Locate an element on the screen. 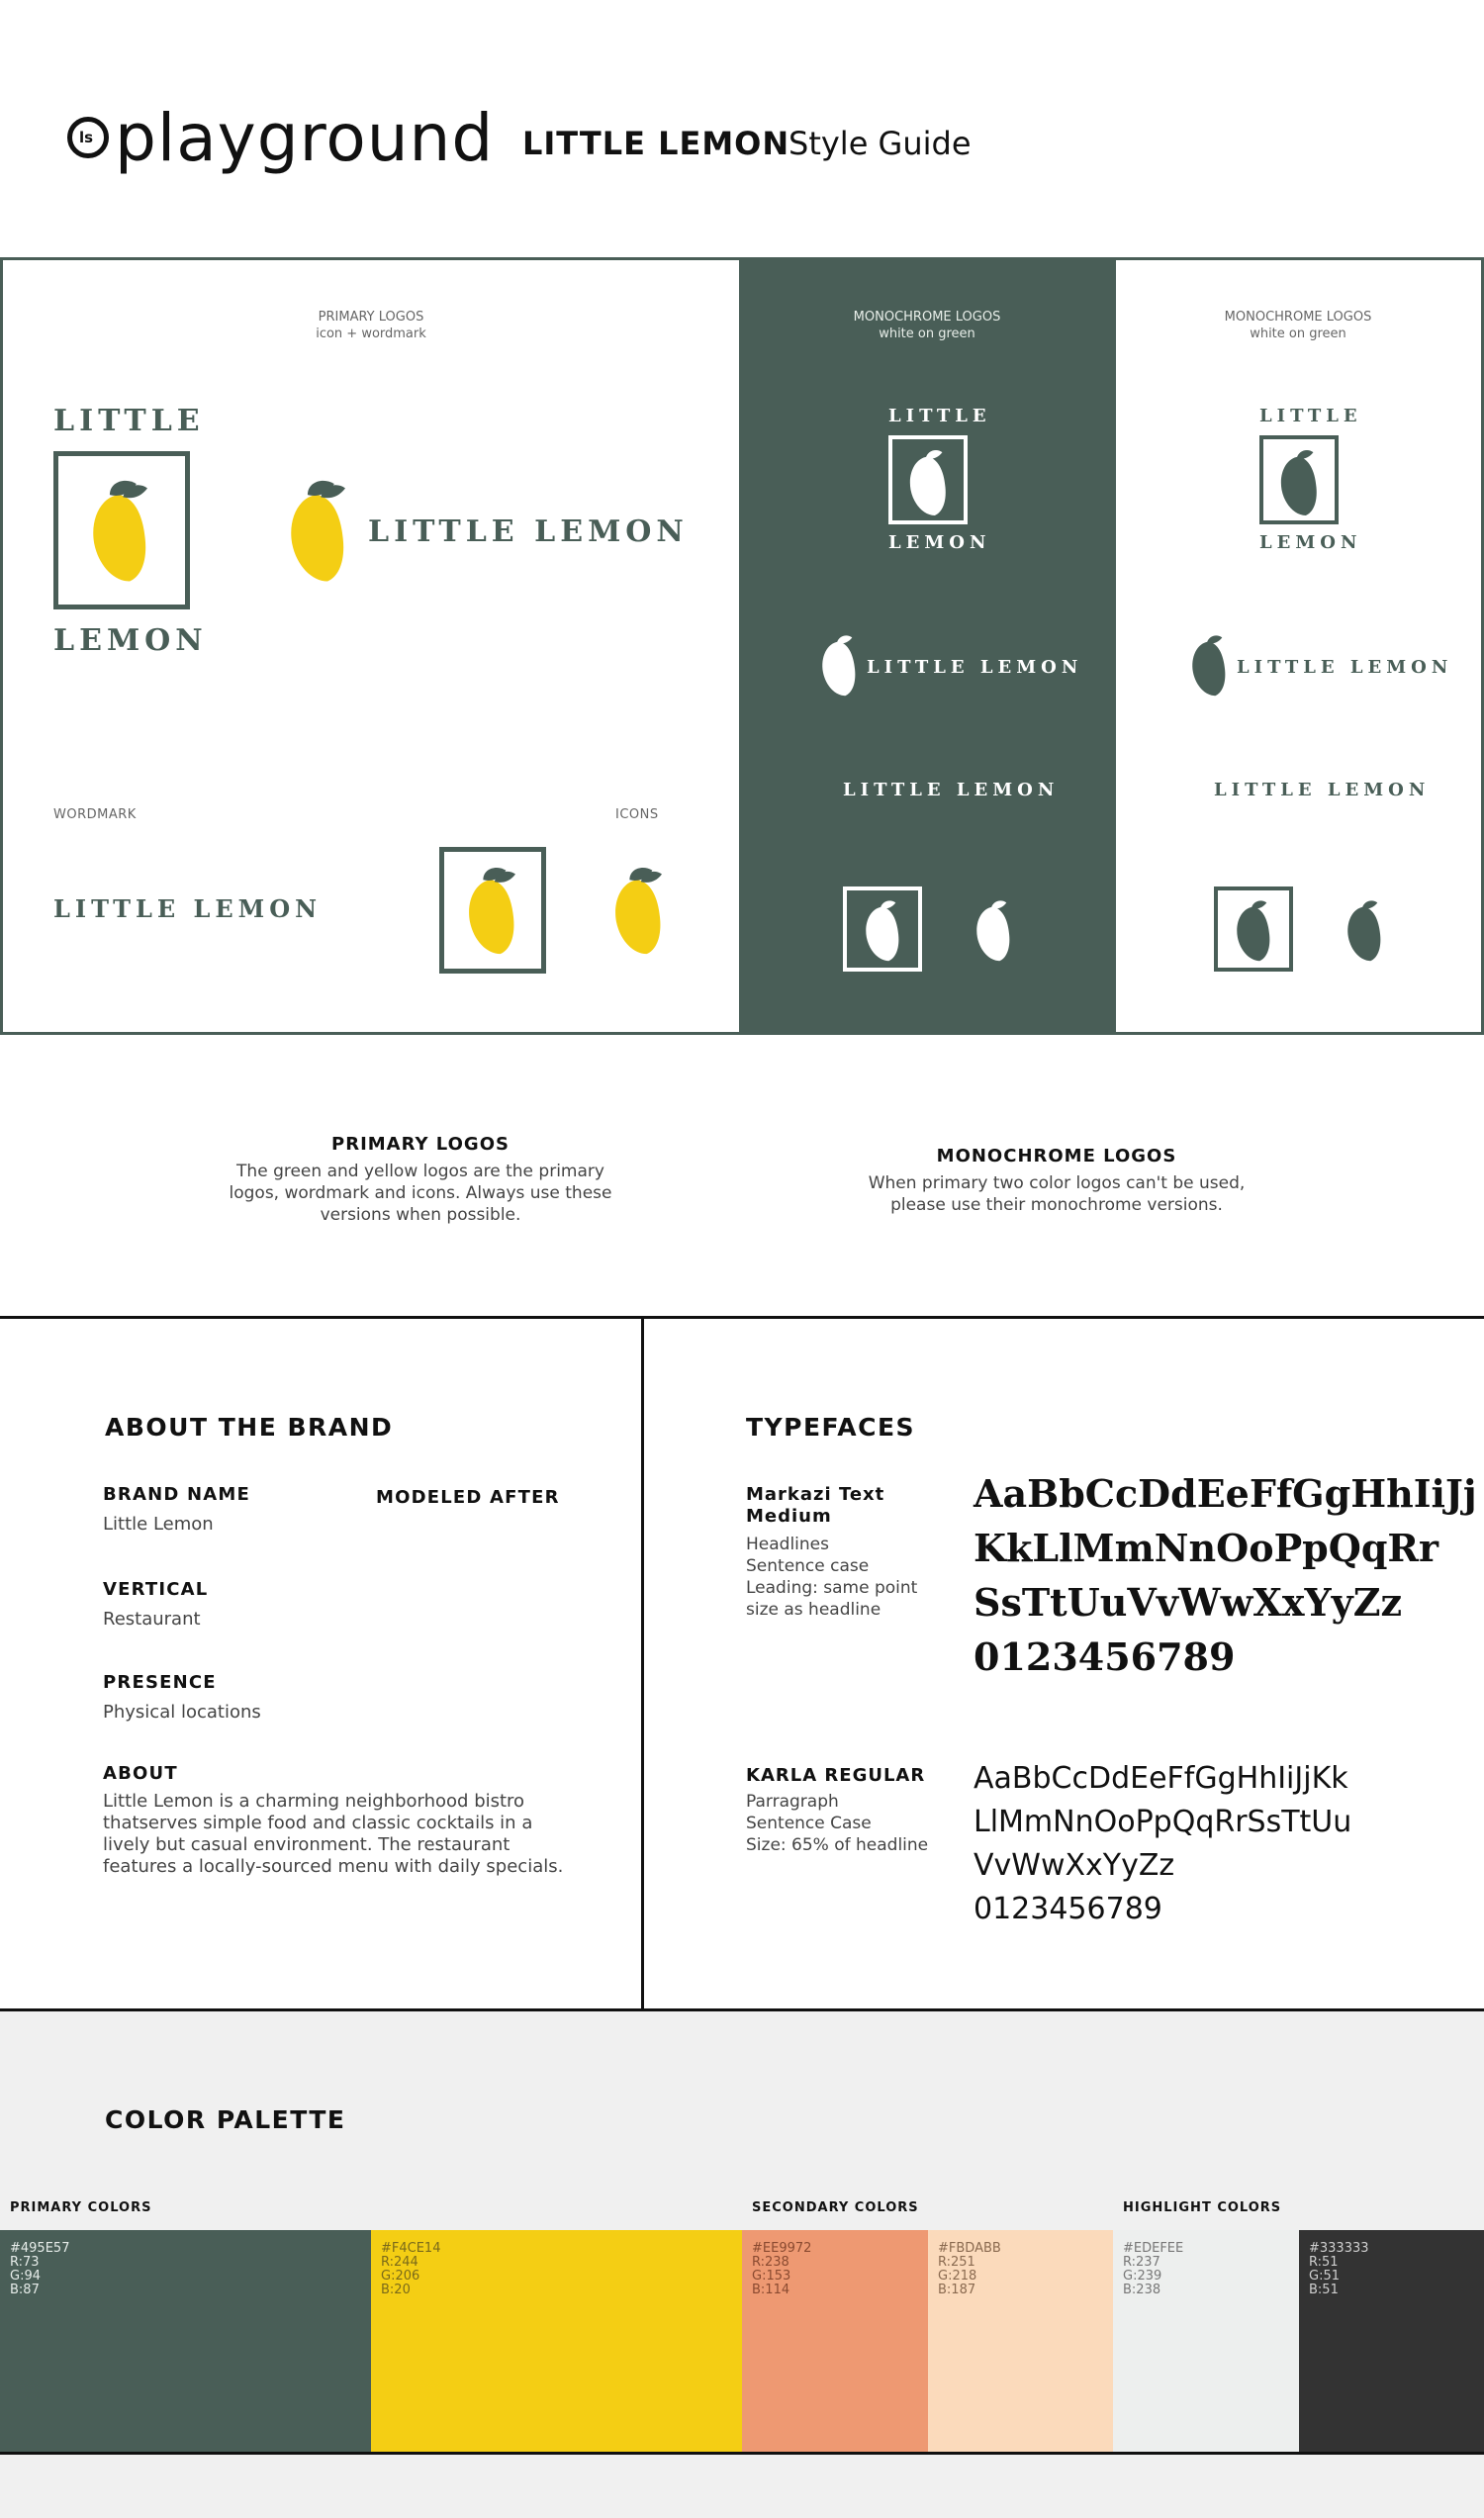 The width and height of the screenshot is (1484, 2518). swatch-values: #EDEFEE R:237 G:239 B:238 is located at coordinates (1153, 2269).